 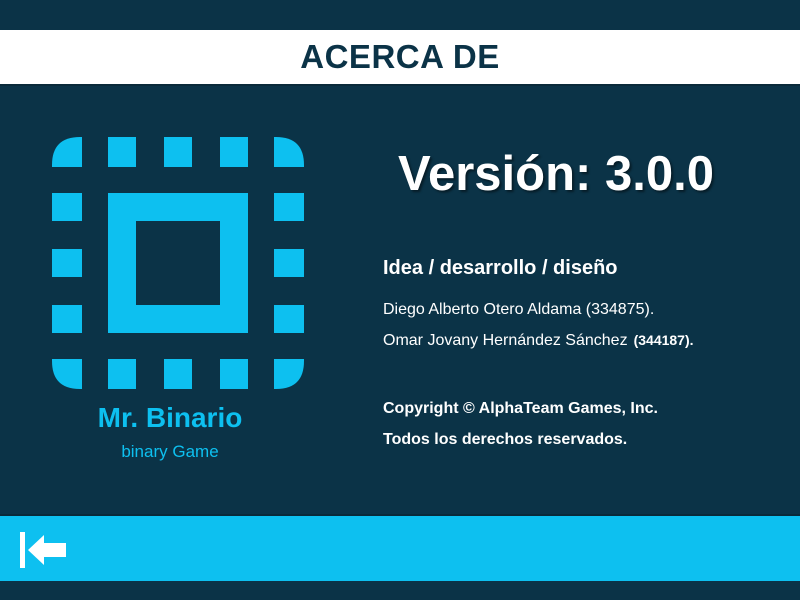 What do you see at coordinates (505, 439) in the screenshot?
I see `rights-reserved-line: Todos los derechos reservados.` at bounding box center [505, 439].